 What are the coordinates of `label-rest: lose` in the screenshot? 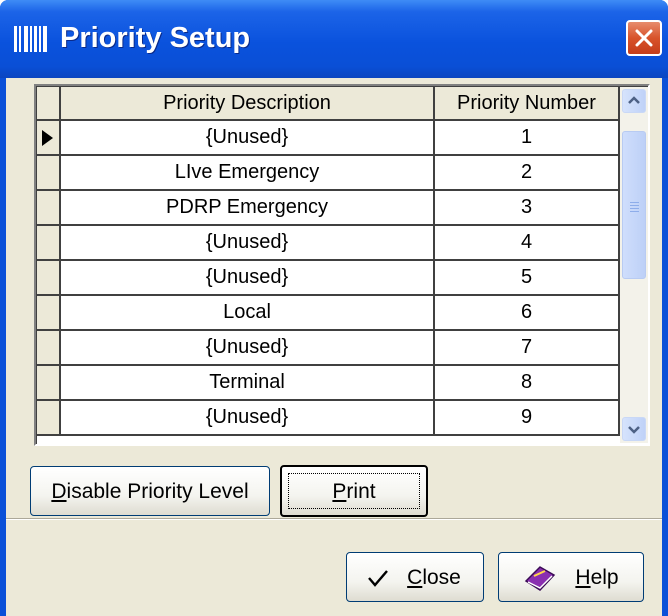 It's located at (441, 577).